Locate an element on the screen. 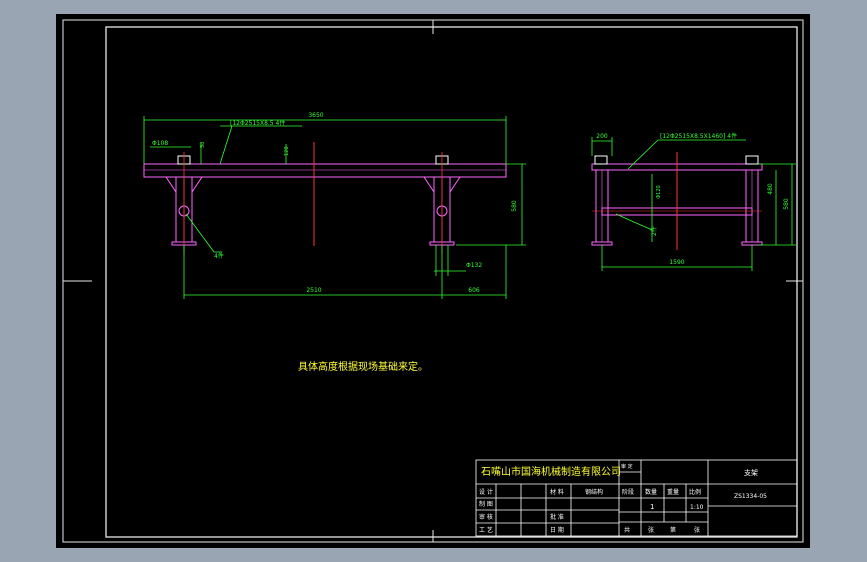 Image resolution: width=867 pixels, height=562 pixels. label-approve: 批 准 is located at coordinates (557, 517).